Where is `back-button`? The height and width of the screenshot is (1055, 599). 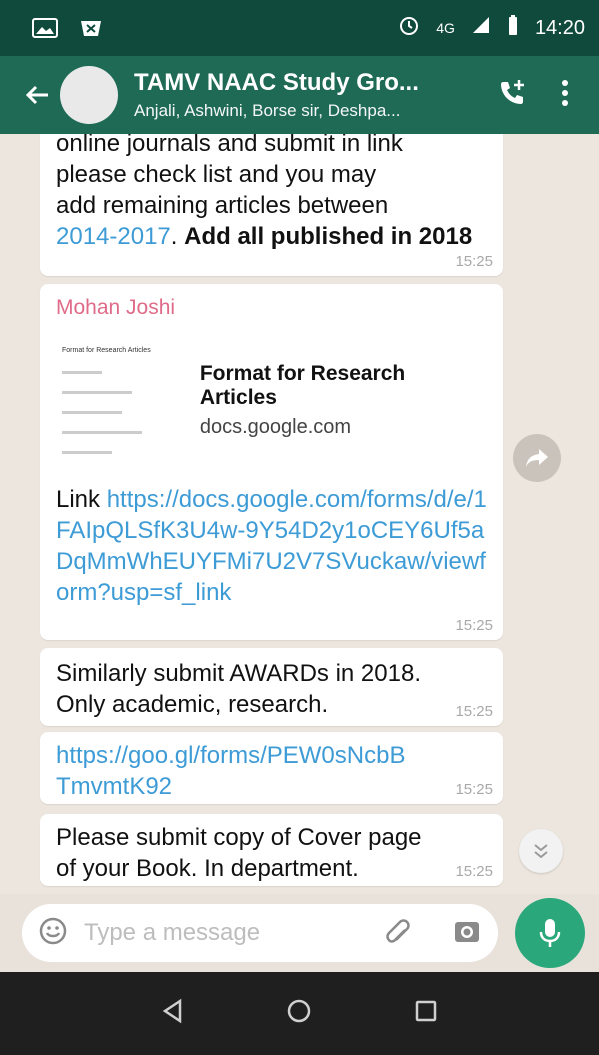
back-button is located at coordinates (38, 95).